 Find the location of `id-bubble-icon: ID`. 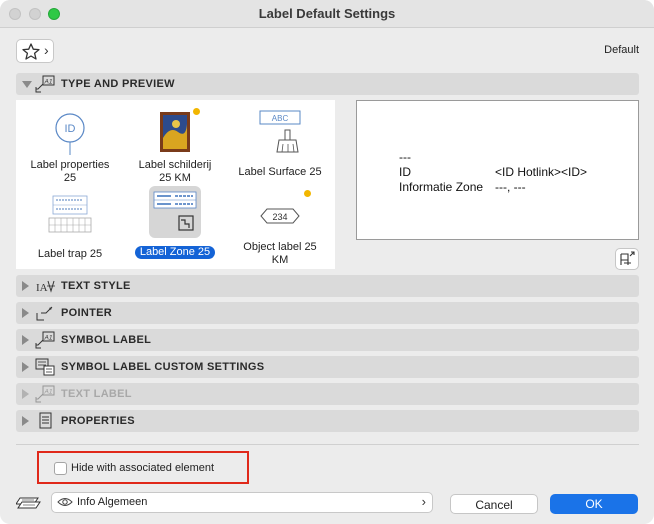

id-bubble-icon: ID is located at coordinates (70, 134).